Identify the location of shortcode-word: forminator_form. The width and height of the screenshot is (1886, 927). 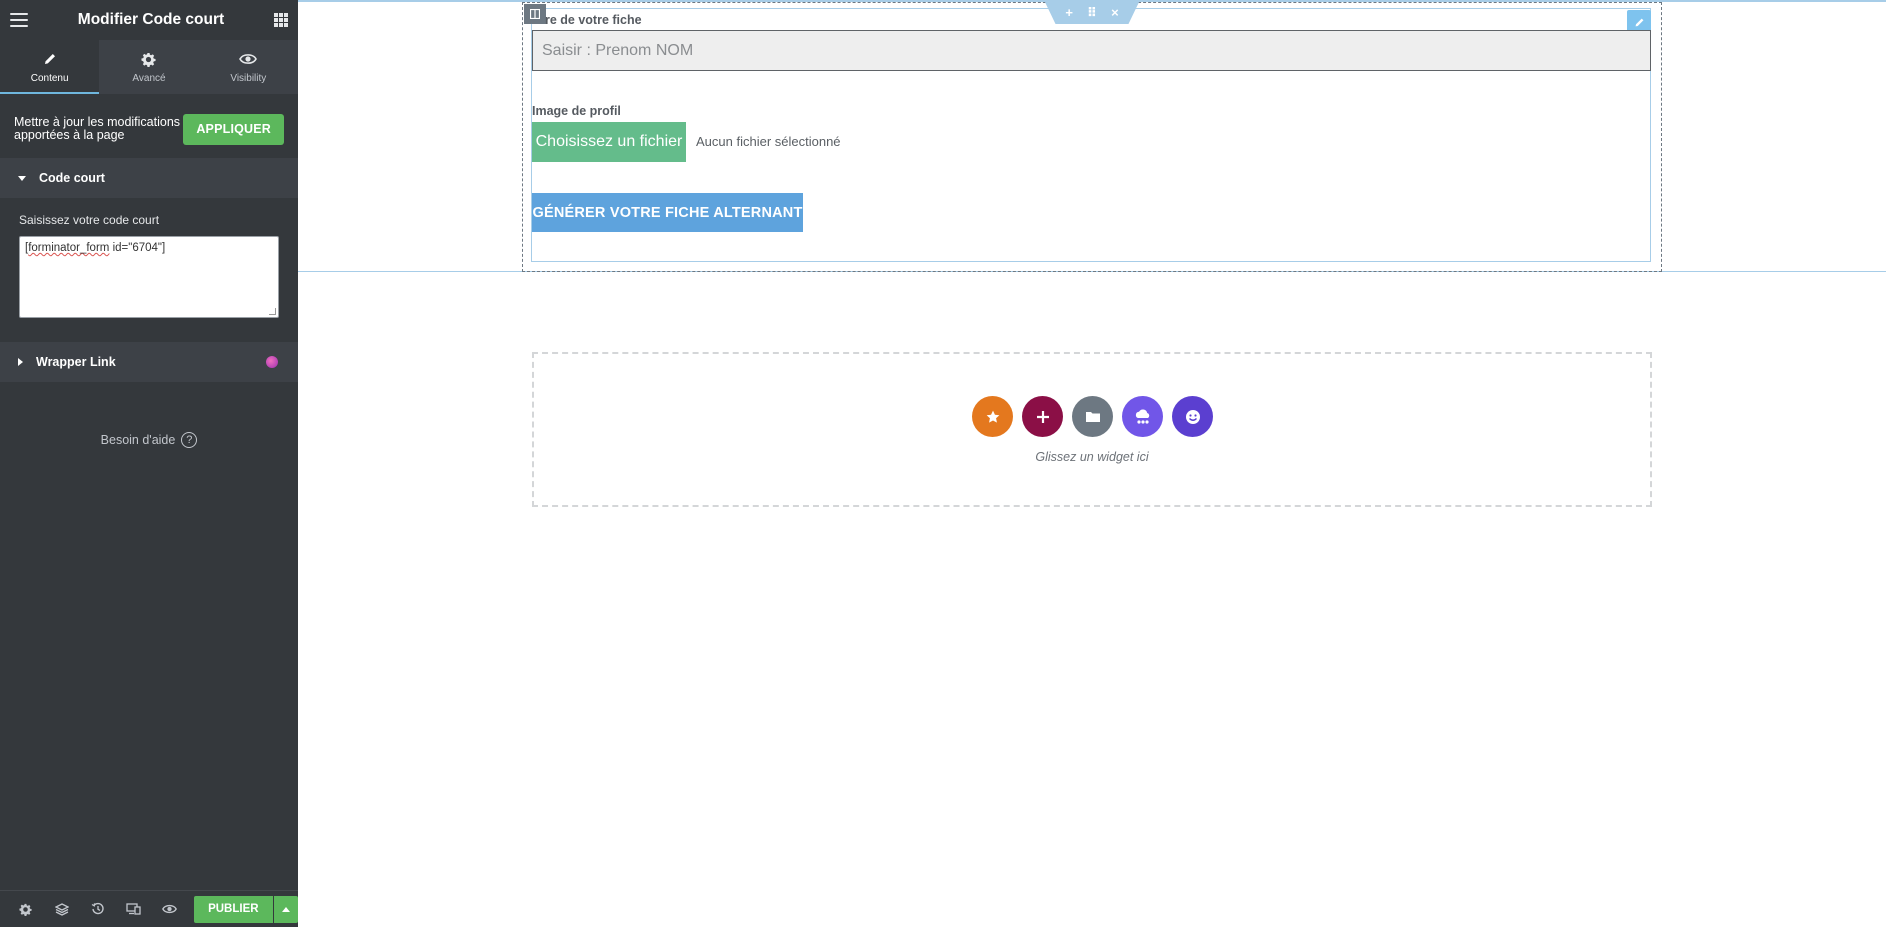
(69, 248).